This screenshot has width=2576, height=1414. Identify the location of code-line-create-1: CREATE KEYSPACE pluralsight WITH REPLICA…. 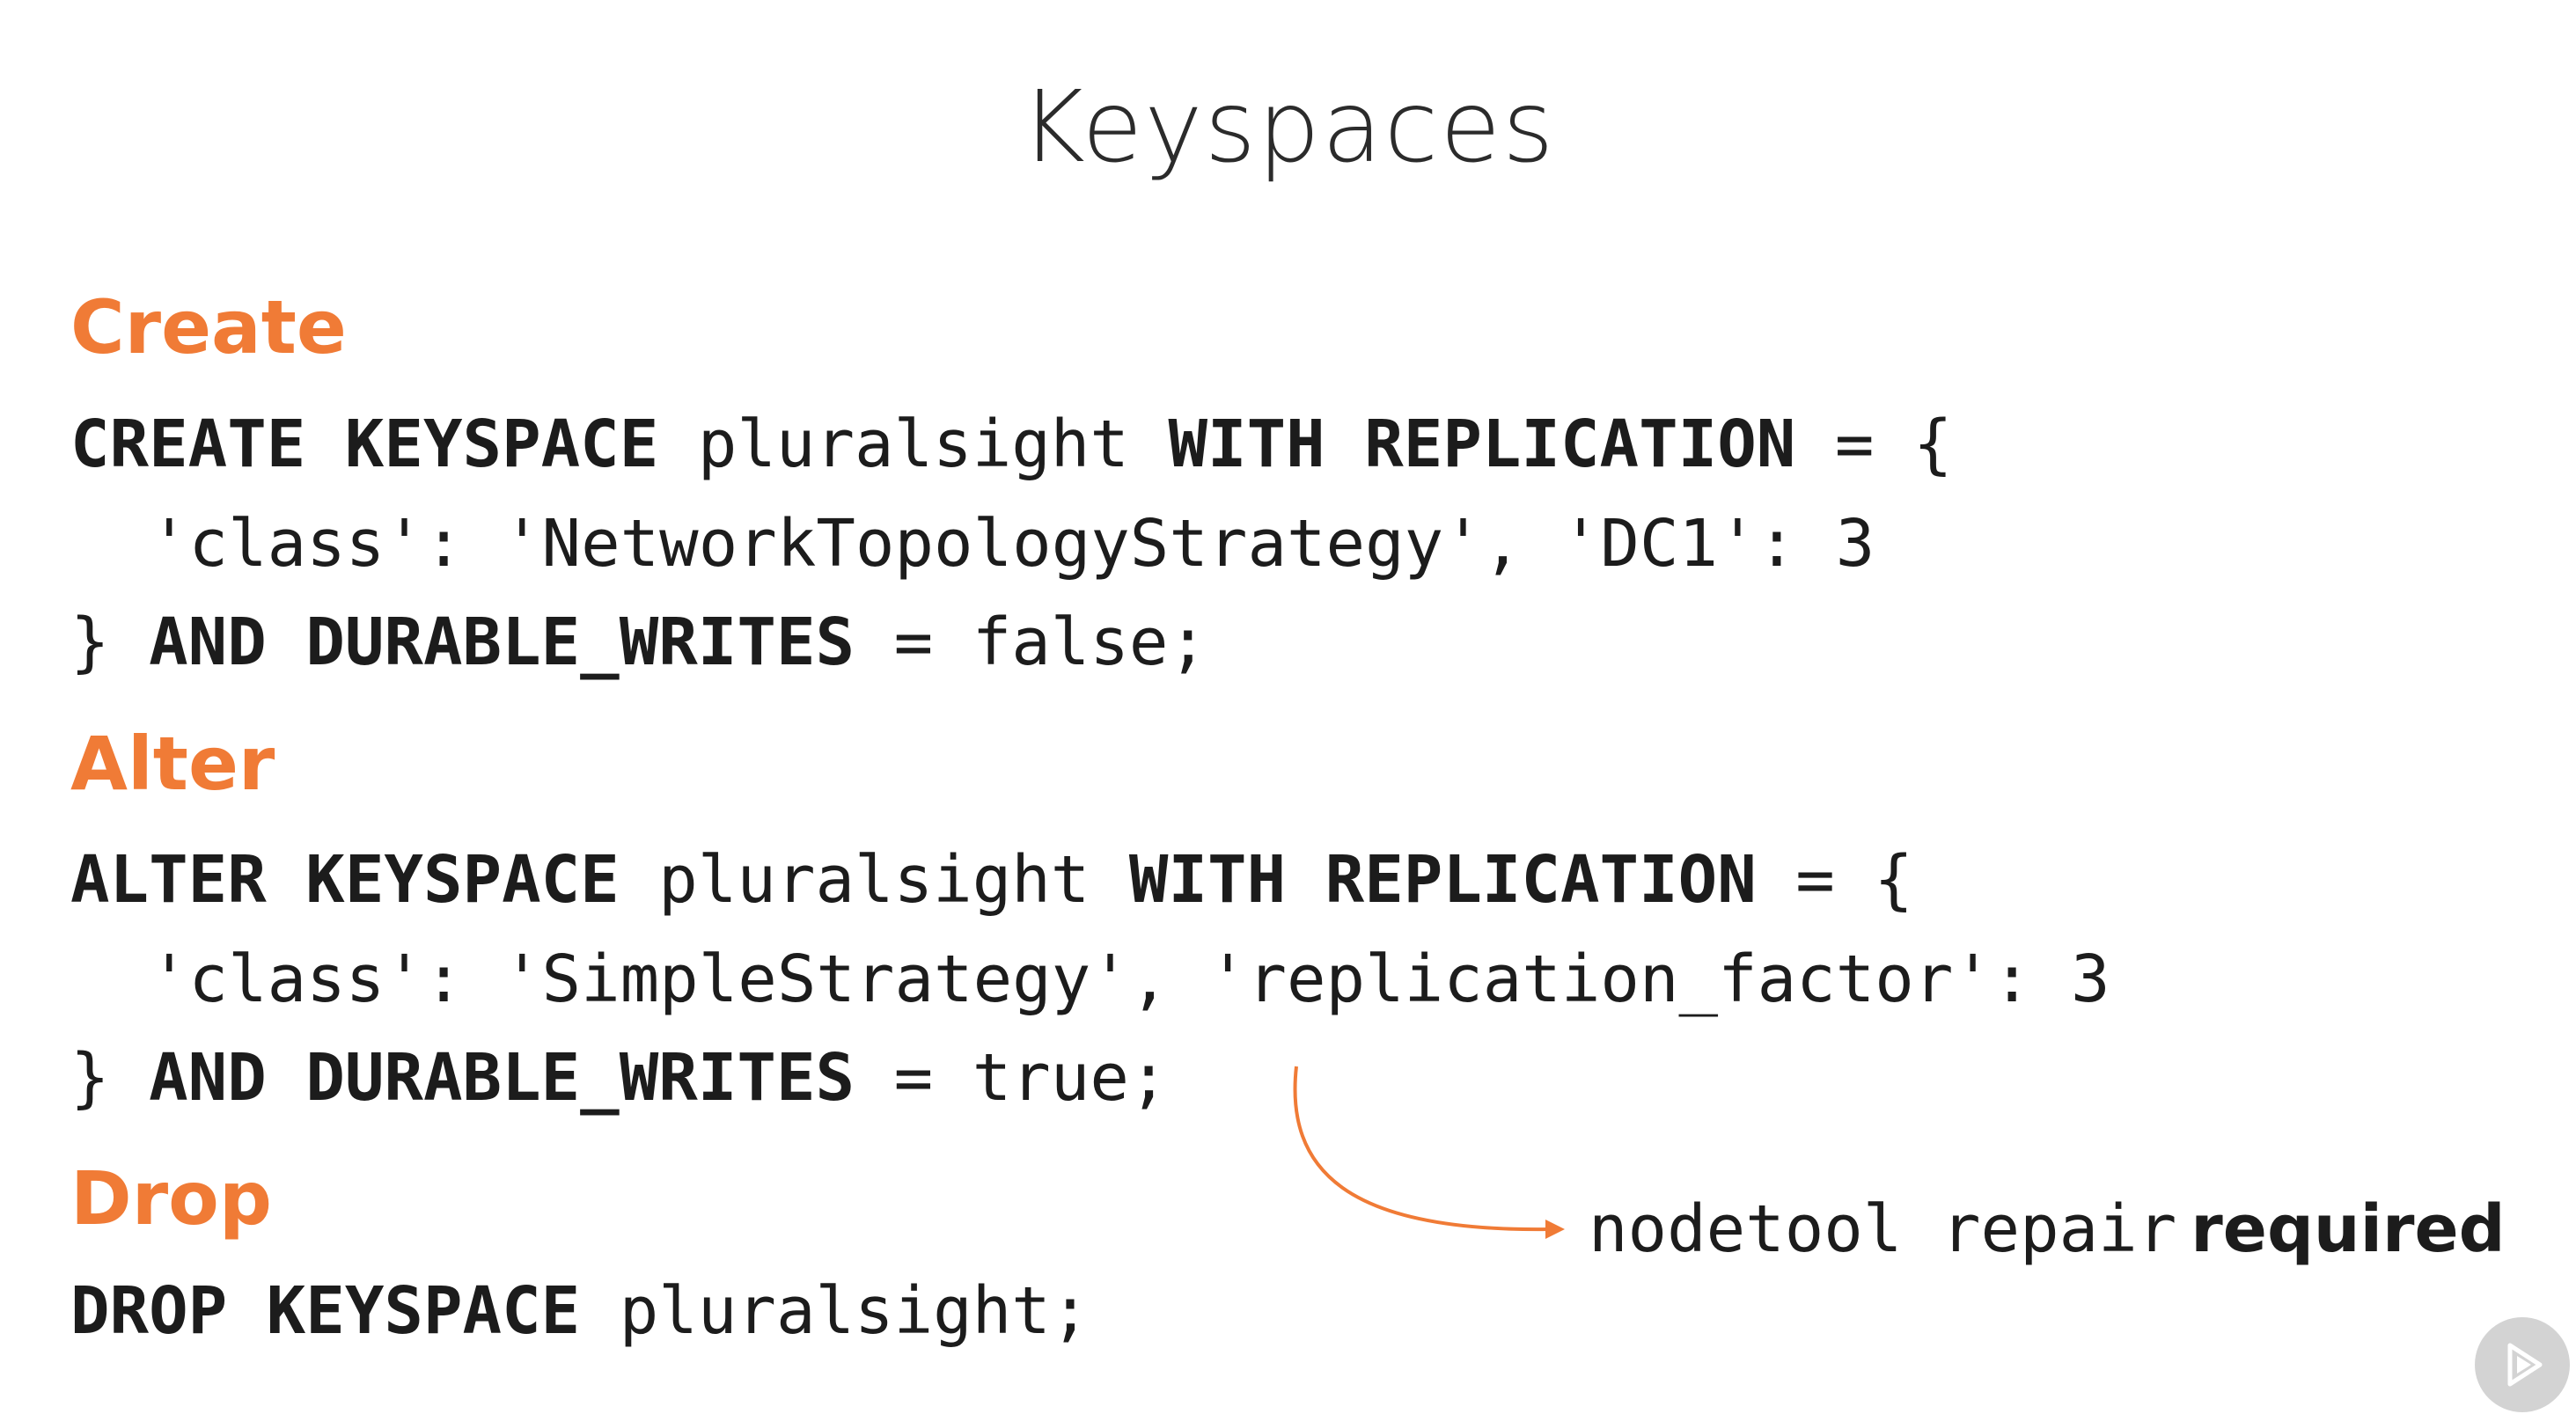
(1011, 444).